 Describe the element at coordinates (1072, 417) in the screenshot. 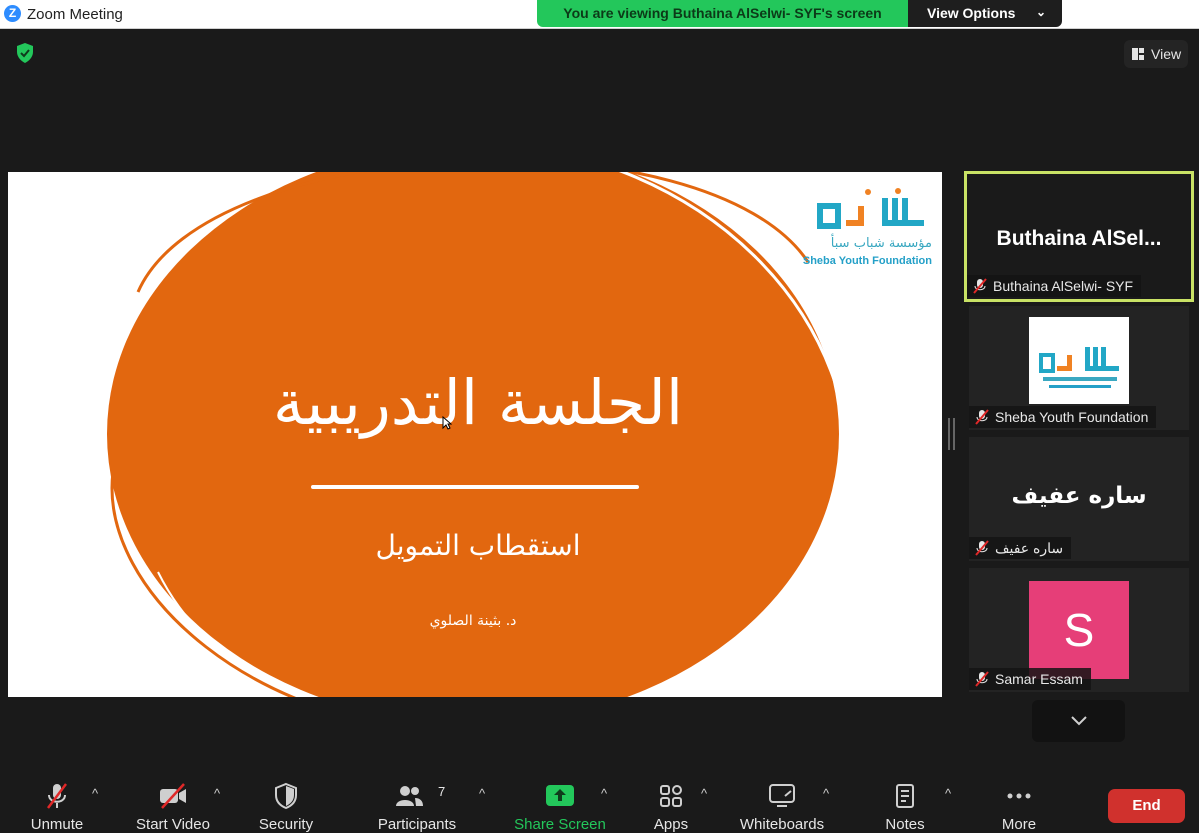

I see `participant-name: Sheba Youth Foundation` at that location.